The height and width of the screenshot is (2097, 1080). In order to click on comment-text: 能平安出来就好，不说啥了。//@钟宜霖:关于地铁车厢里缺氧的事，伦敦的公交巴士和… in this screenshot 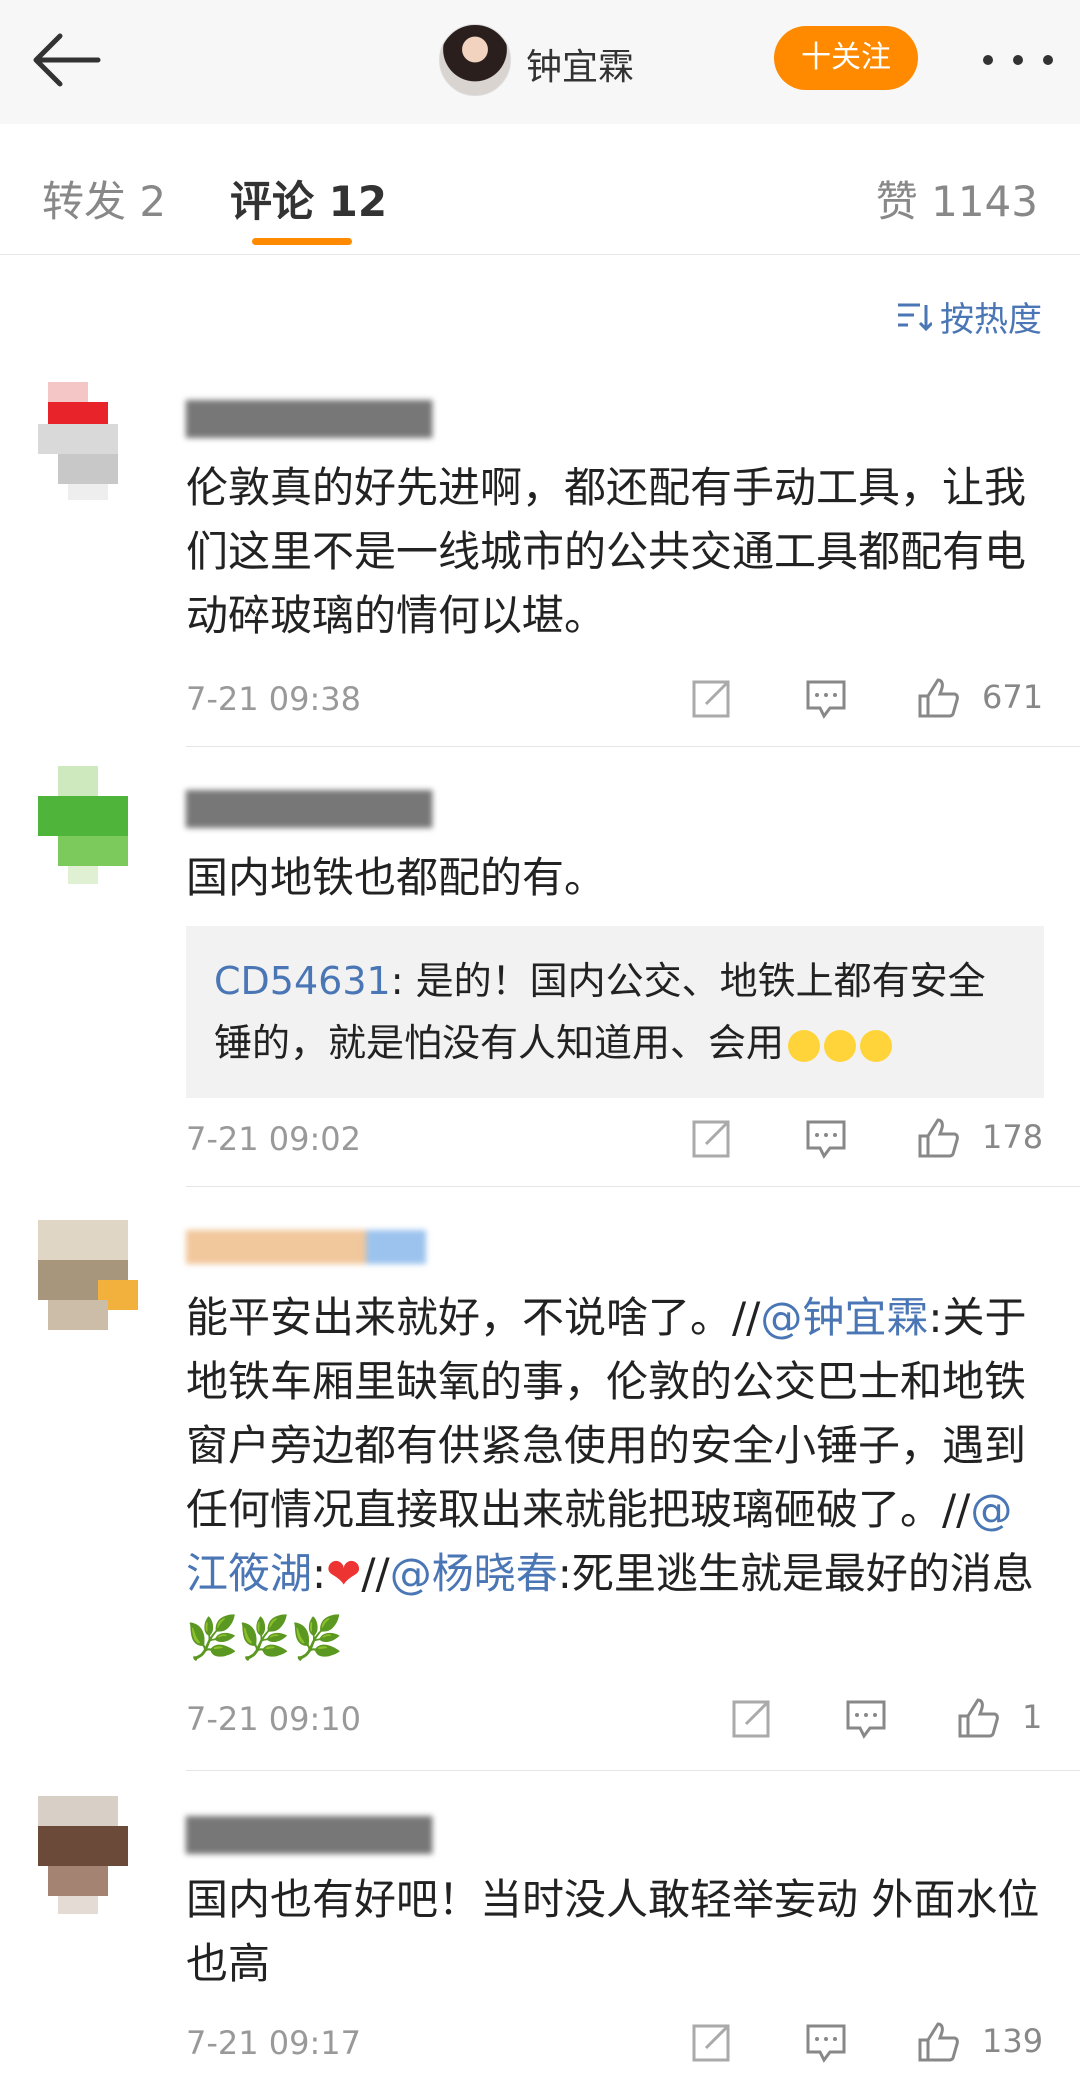, I will do `click(616, 1478)`.